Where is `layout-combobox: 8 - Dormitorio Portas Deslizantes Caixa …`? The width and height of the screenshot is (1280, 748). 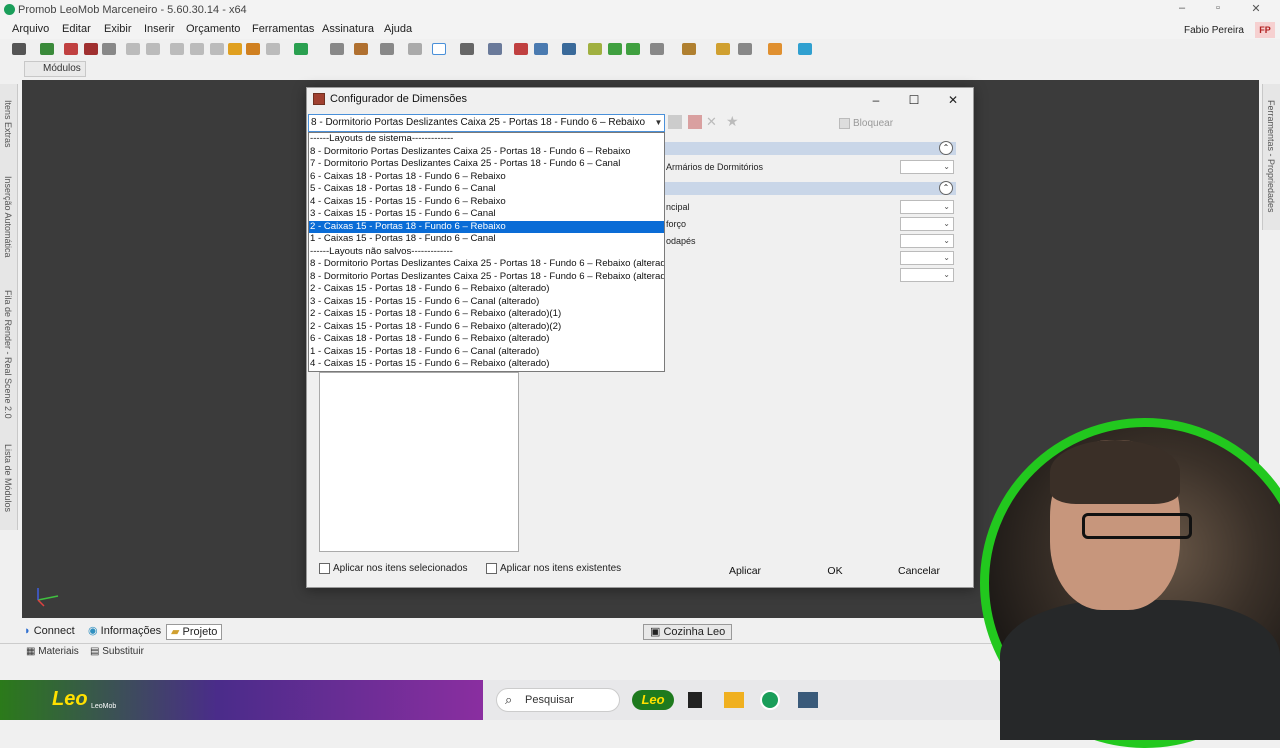 layout-combobox: 8 - Dormitorio Portas Deslizantes Caixa … is located at coordinates (486, 123).